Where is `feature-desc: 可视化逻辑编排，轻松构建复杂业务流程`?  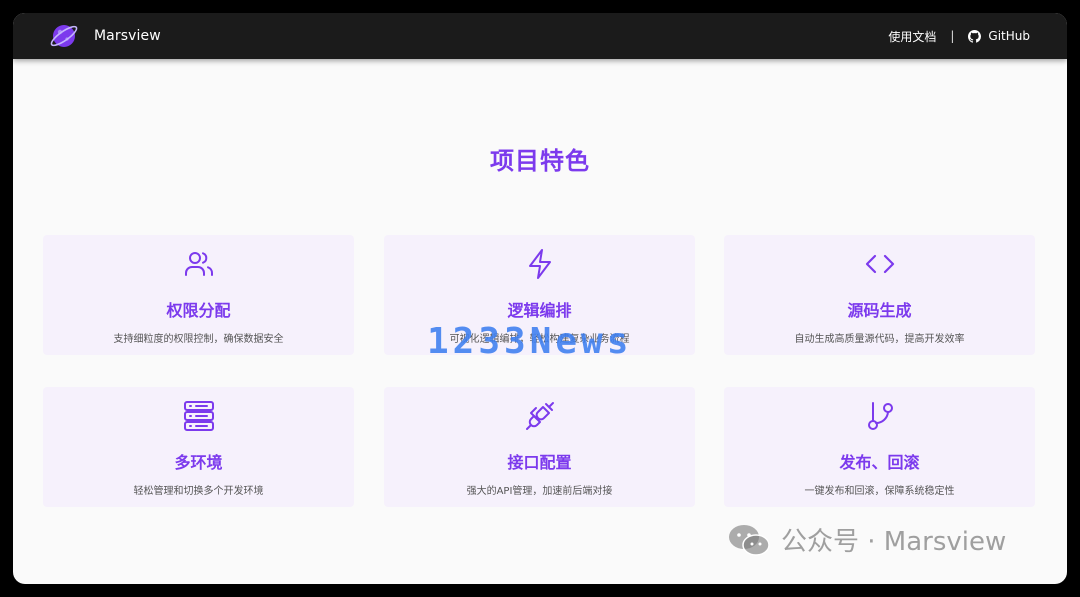
feature-desc: 可视化逻辑编排，轻松构建复杂业务流程 is located at coordinates (539, 339).